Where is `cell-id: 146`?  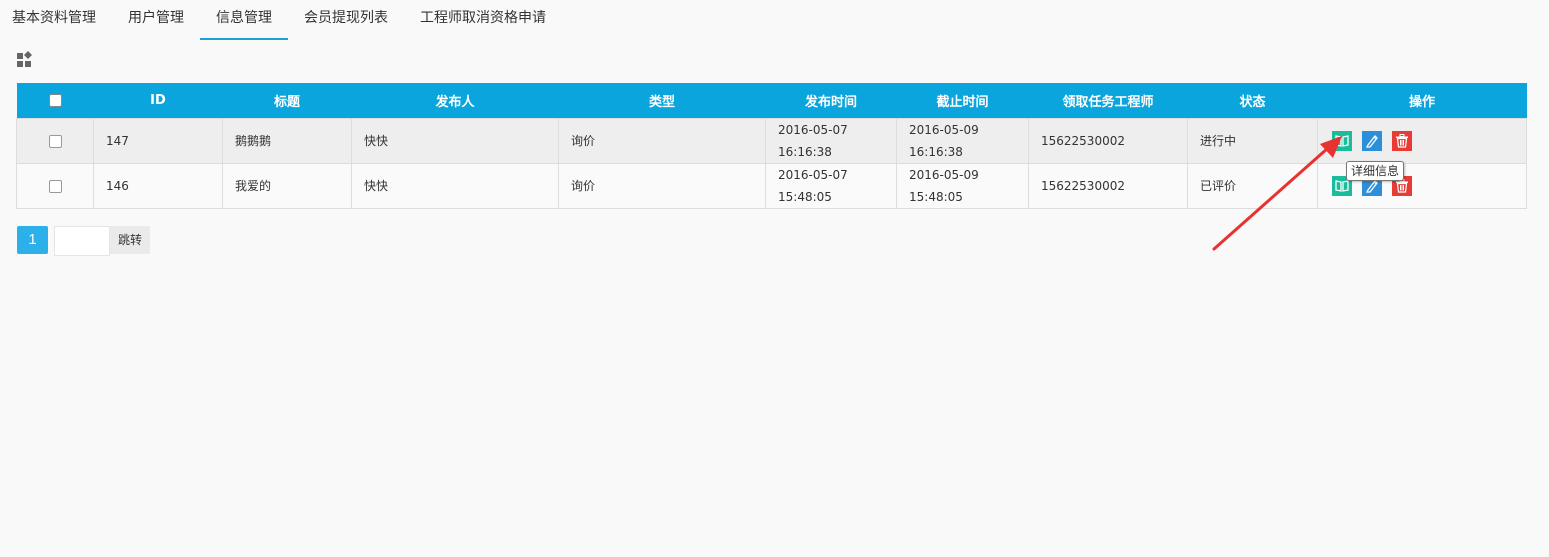
cell-id: 146 is located at coordinates (158, 186).